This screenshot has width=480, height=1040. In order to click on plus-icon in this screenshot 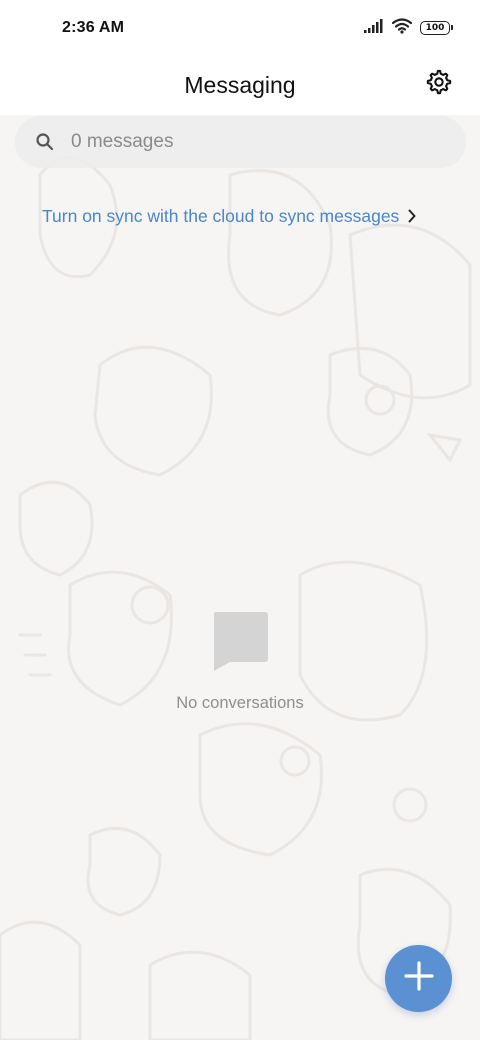, I will do `click(419, 978)`.